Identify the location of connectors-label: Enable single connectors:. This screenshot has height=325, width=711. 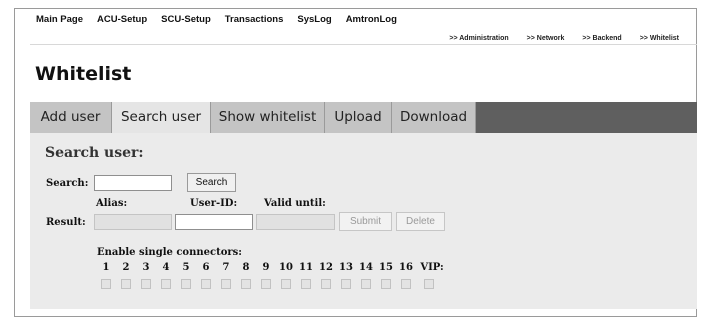
(169, 252).